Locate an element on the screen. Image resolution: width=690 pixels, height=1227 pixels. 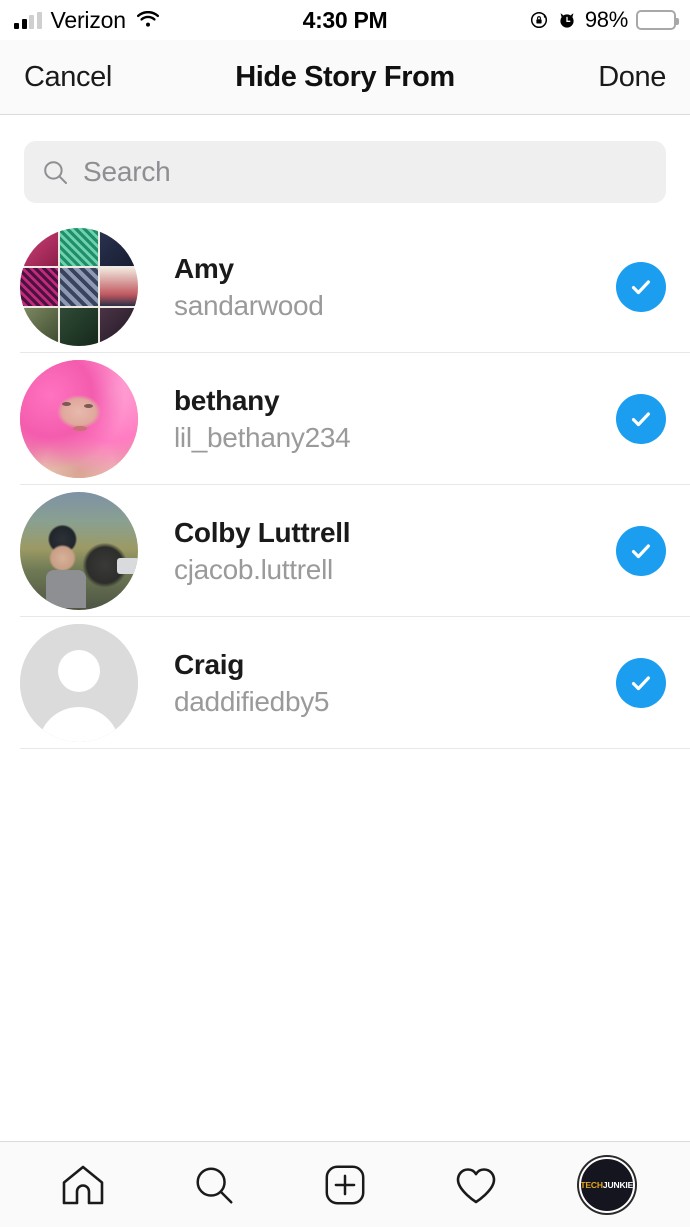
profile-avatar-text-a: TECH is located at coordinates (591, 1184).